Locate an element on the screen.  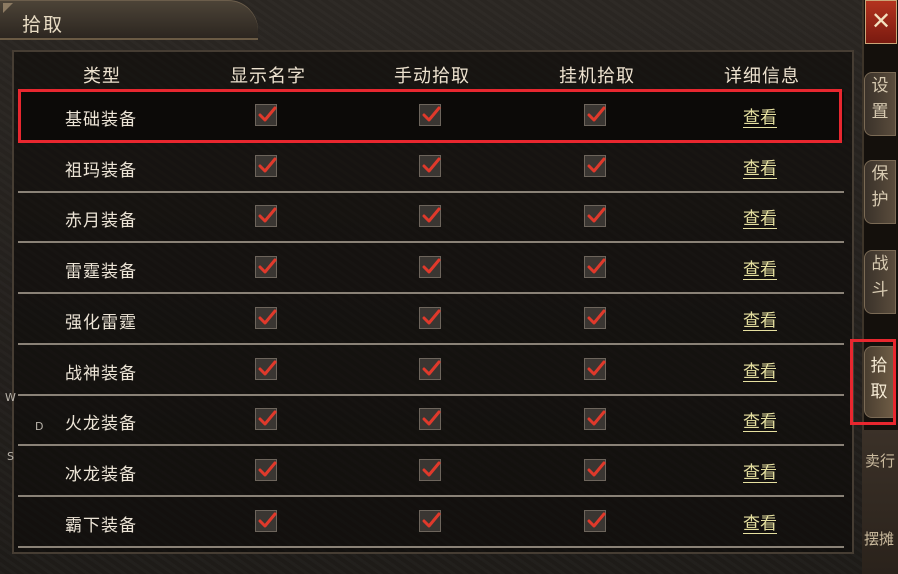
row-type-label: 祖玛装备 is located at coordinates (101, 170).